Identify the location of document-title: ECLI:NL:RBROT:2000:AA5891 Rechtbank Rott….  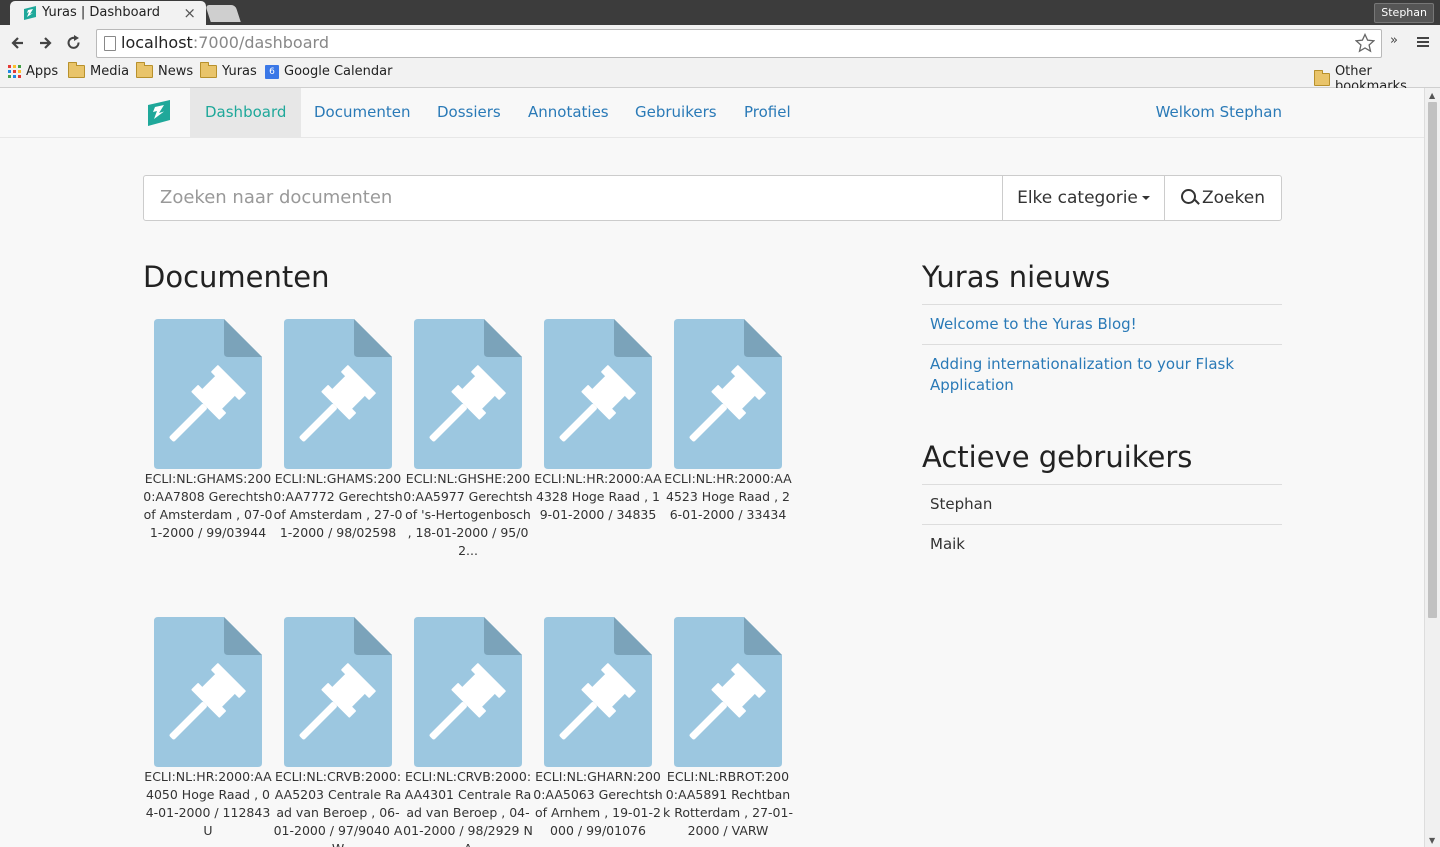
(728, 803).